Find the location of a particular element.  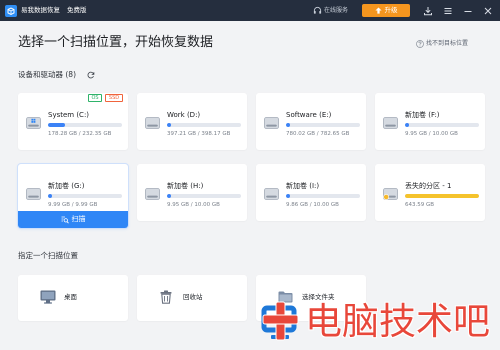

location-label: 回收站 is located at coordinates (193, 296).